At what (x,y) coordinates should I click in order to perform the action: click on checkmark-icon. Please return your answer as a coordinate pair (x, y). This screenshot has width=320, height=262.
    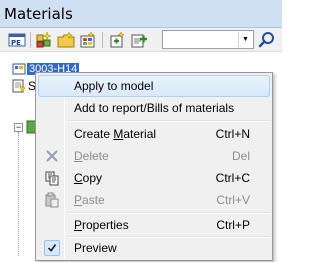
    Looking at the image, I should click on (52, 248).